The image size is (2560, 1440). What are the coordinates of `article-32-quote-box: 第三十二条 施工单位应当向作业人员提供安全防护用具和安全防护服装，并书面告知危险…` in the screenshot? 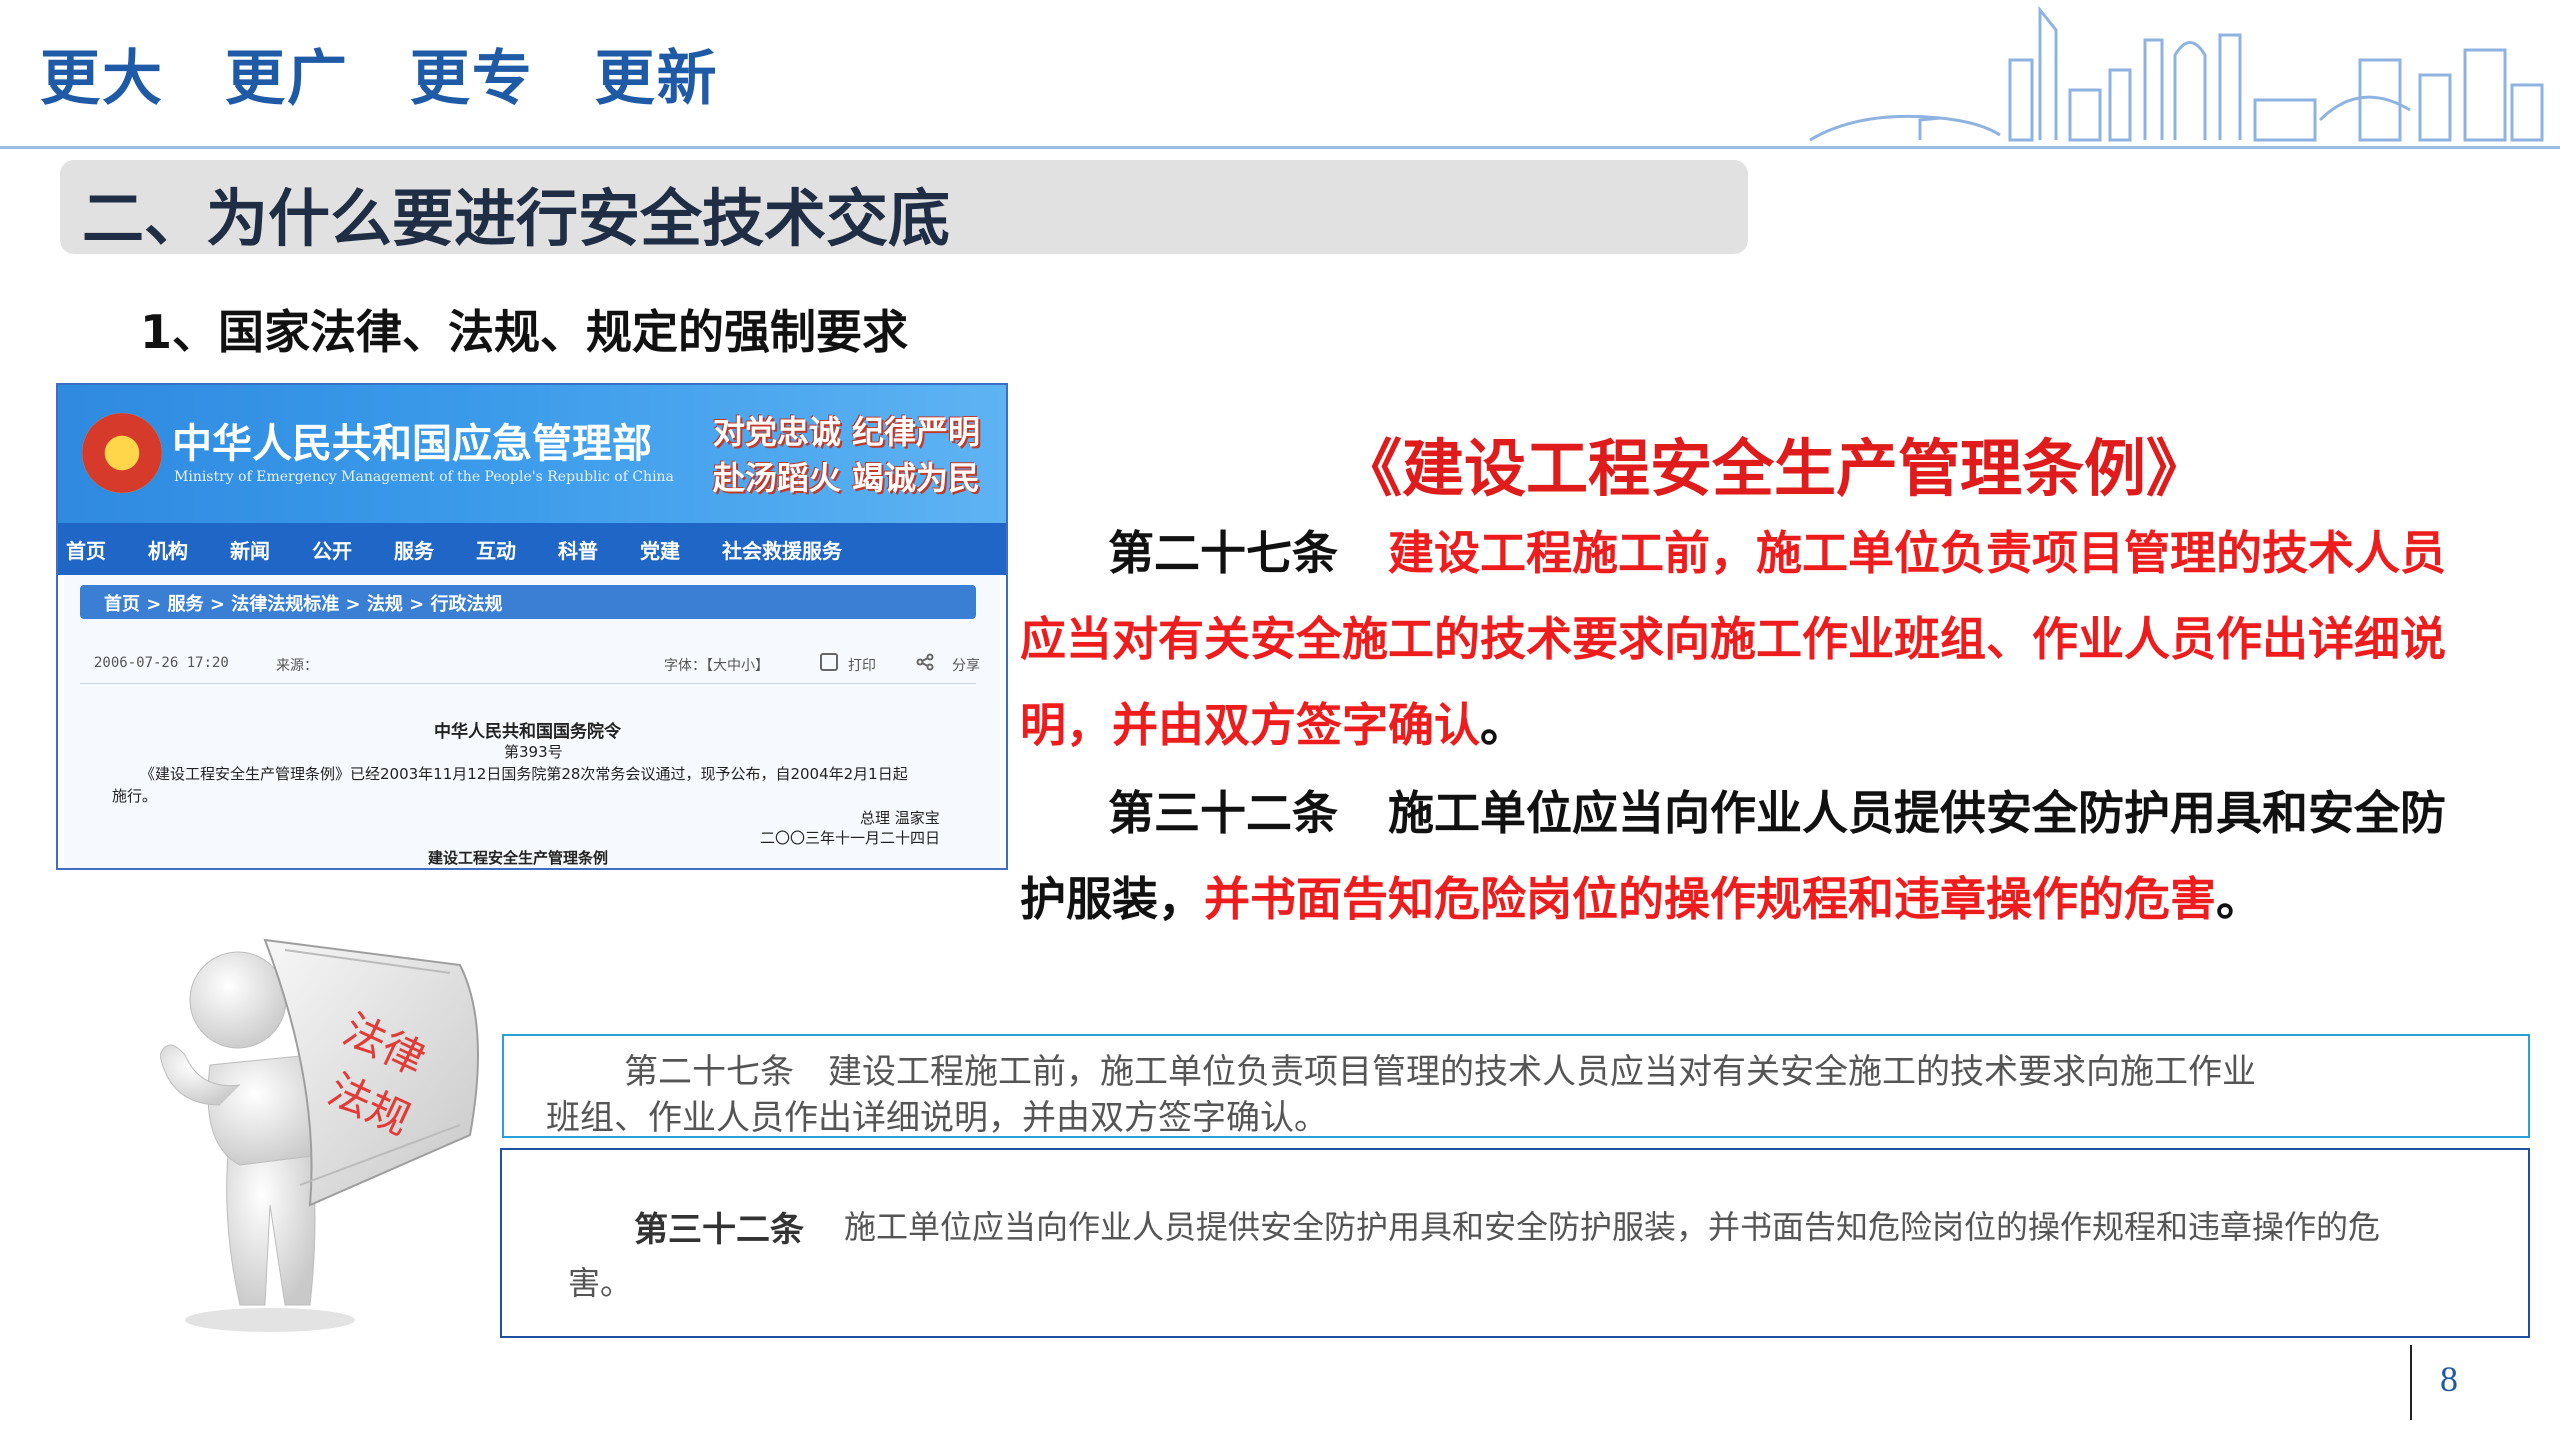 It's located at (1515, 1243).